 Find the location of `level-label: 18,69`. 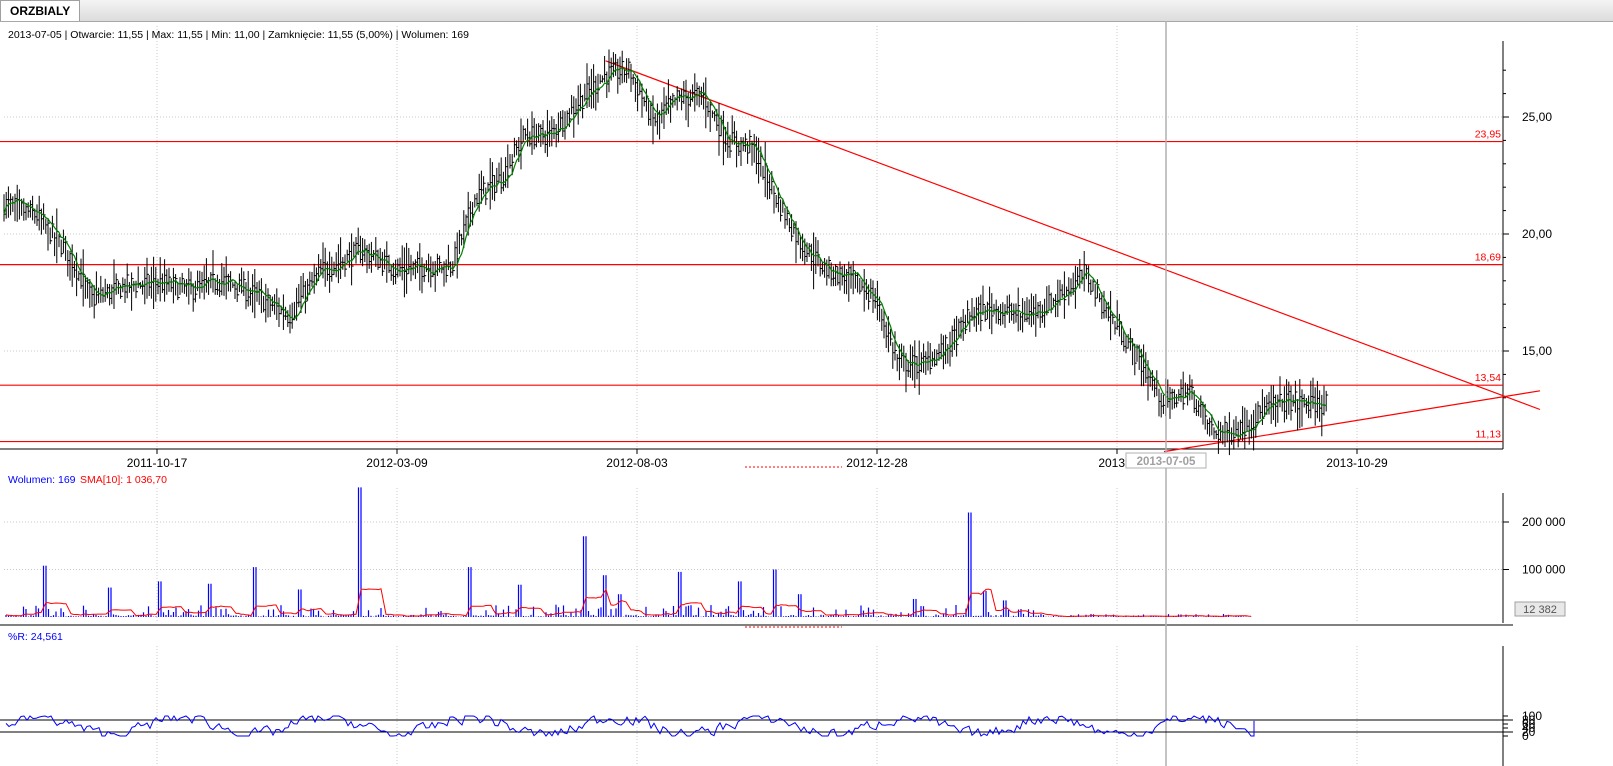

level-label: 18,69 is located at coordinates (1488, 258).